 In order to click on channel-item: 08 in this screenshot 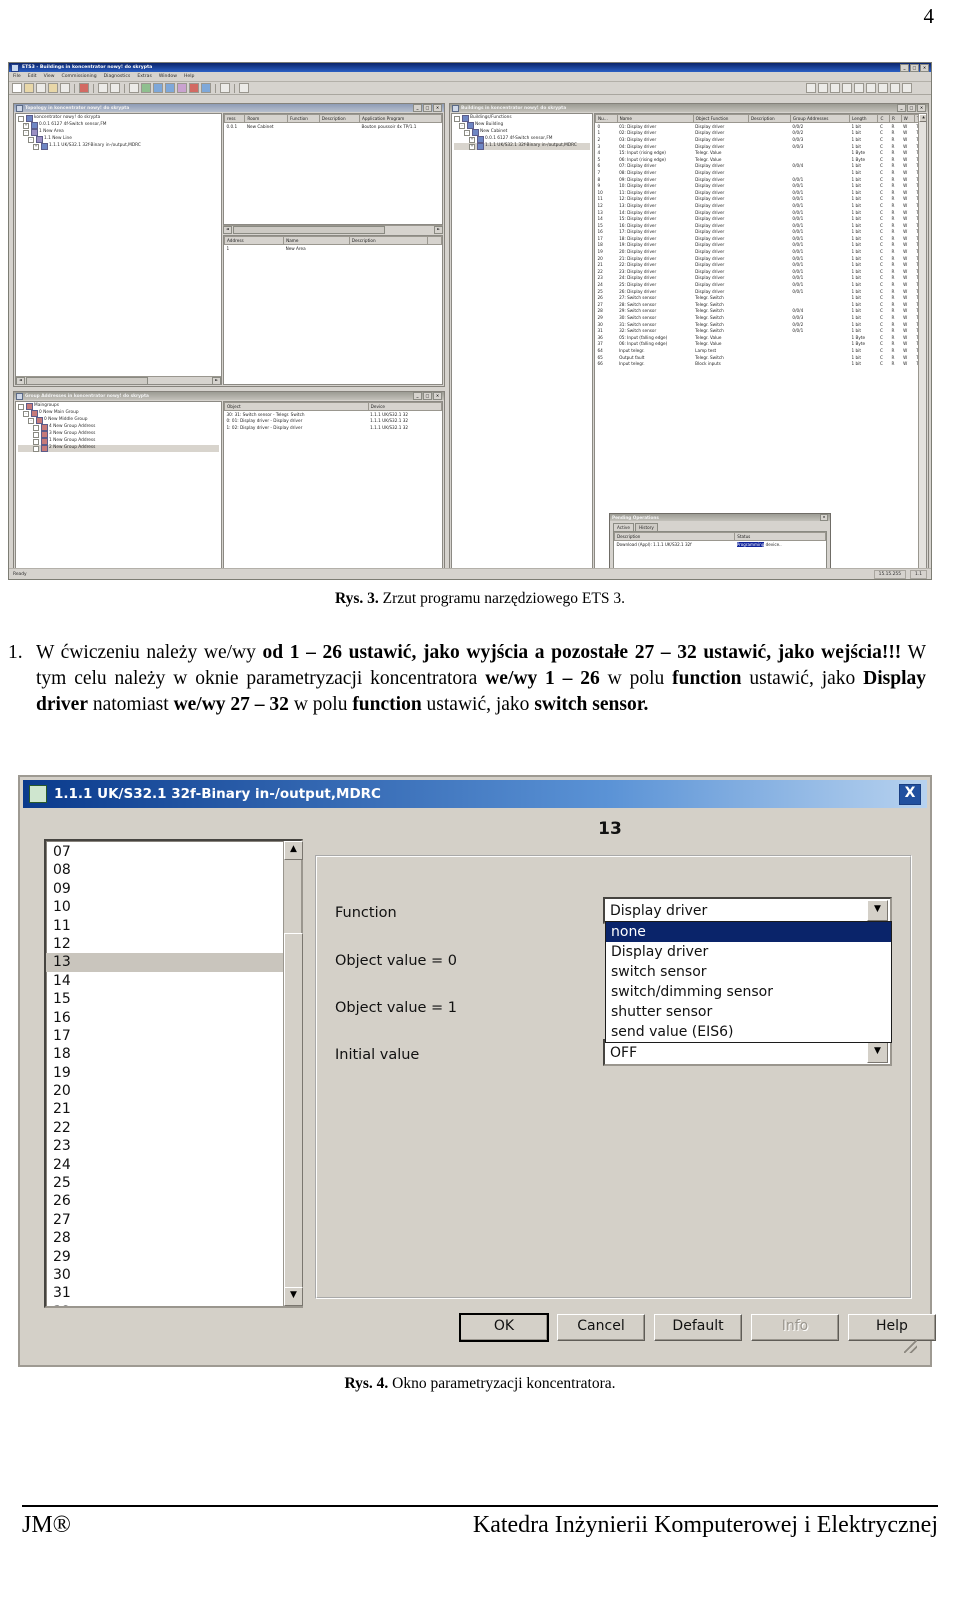, I will do `click(164, 870)`.